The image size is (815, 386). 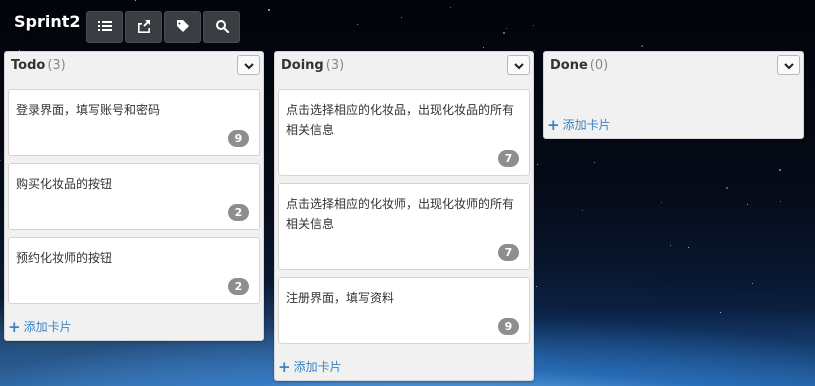 I want to click on share-icon, so click(x=144, y=27).